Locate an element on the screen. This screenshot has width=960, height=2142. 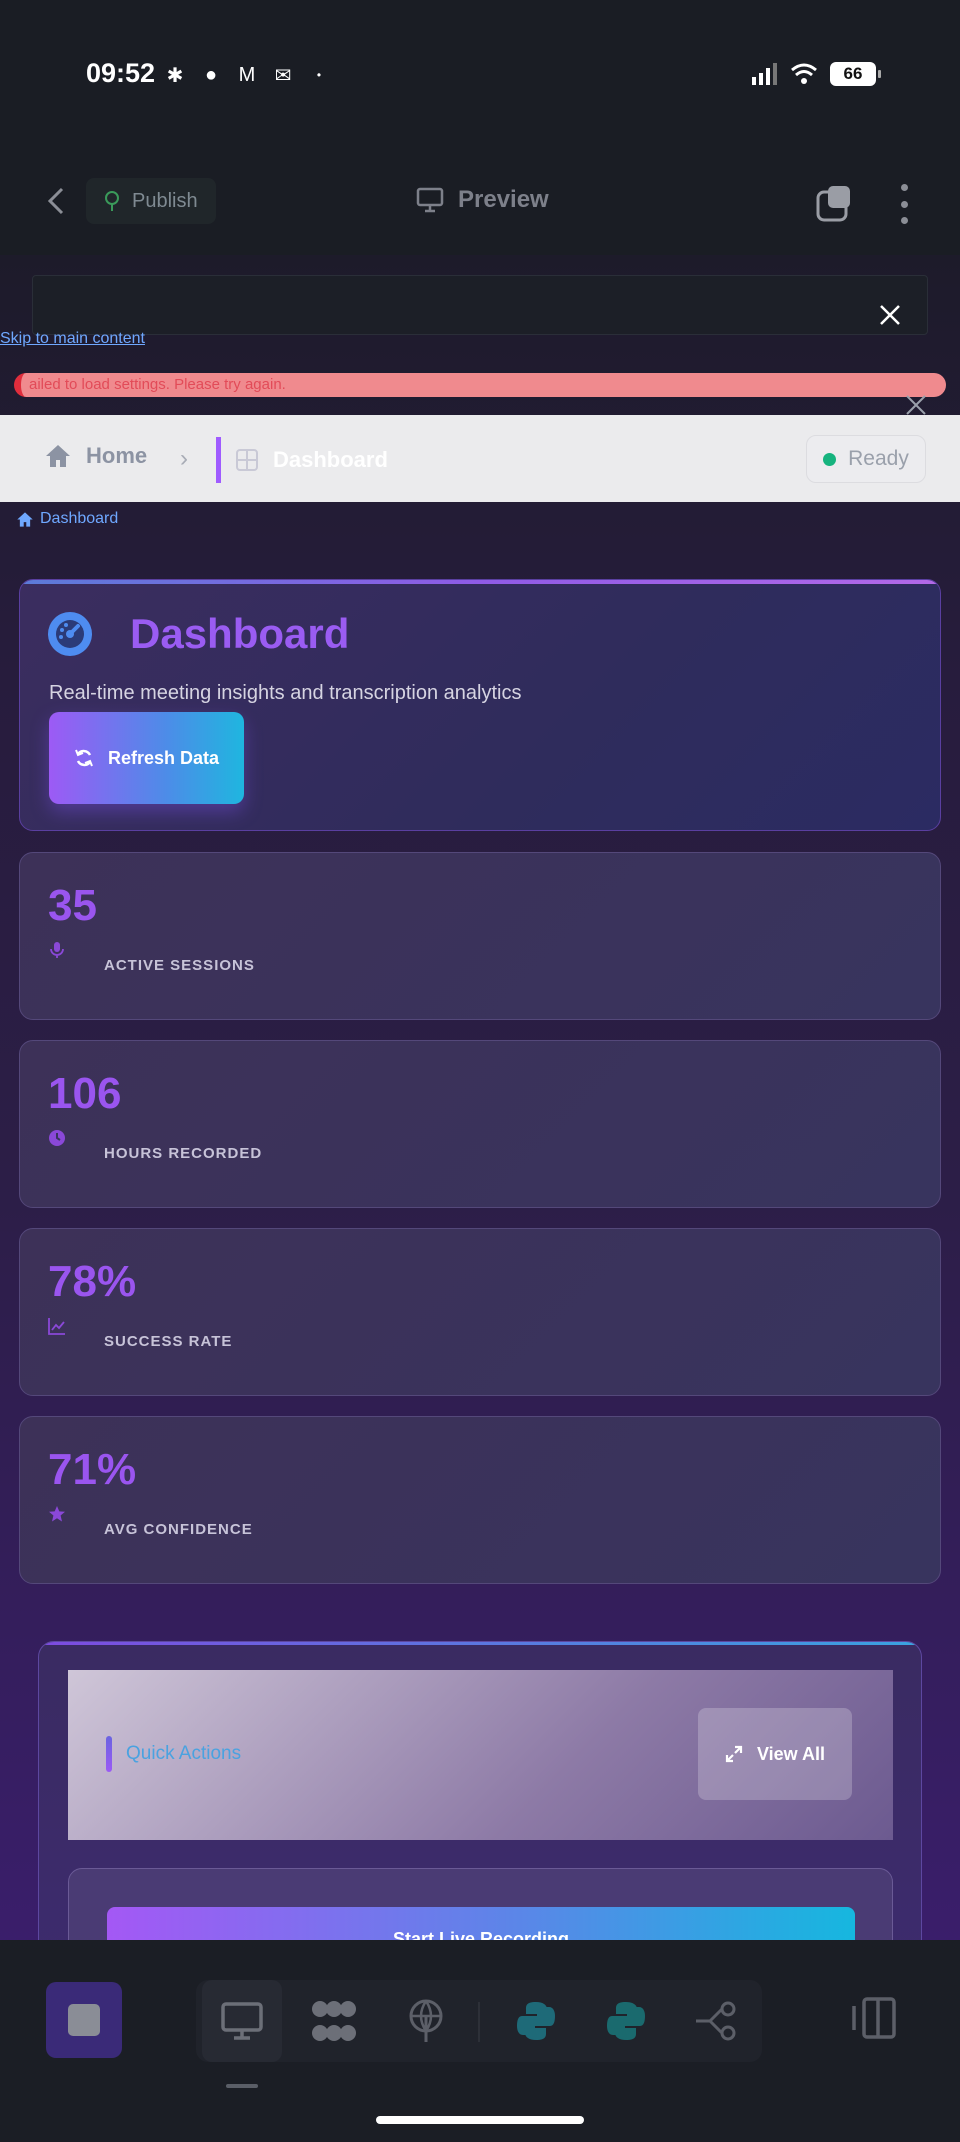
stat-card-active-sessions: 35 ACTIVE SESSIONS is located at coordinates (480, 936).